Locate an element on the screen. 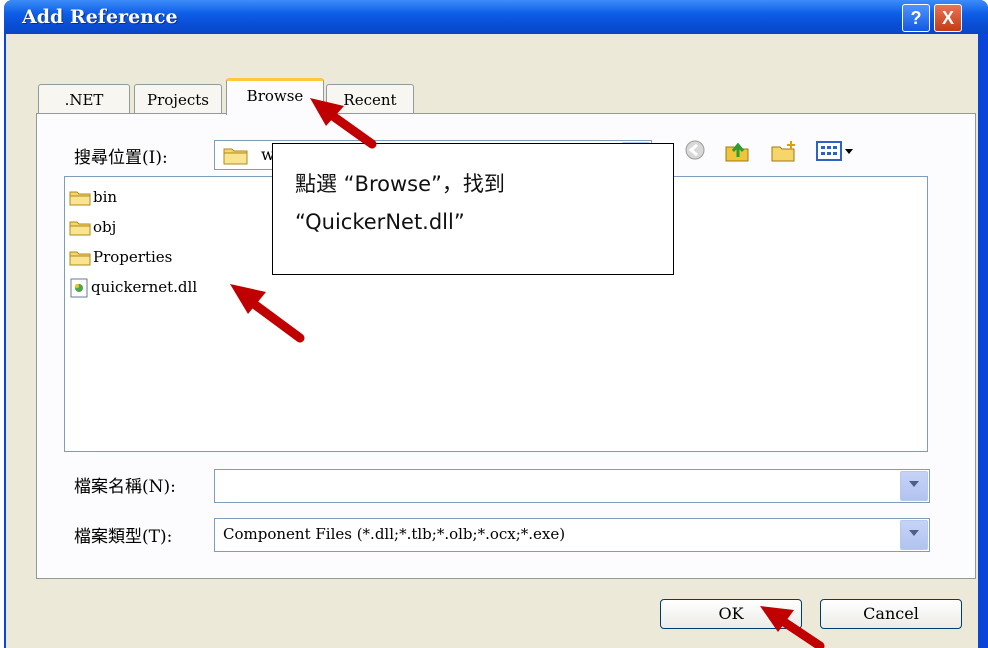 Image resolution: width=988 pixels, height=648 pixels. callout-line-1: 點選 “Browse”，找到 is located at coordinates (400, 184).